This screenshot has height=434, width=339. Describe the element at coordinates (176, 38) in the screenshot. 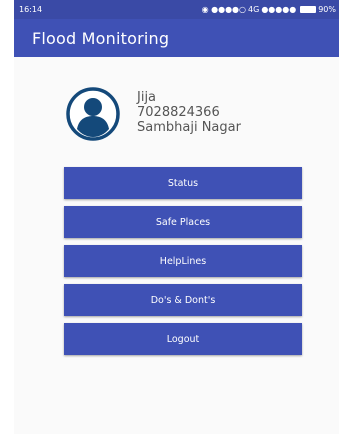

I see `app-bar: Flood Monitoring` at that location.